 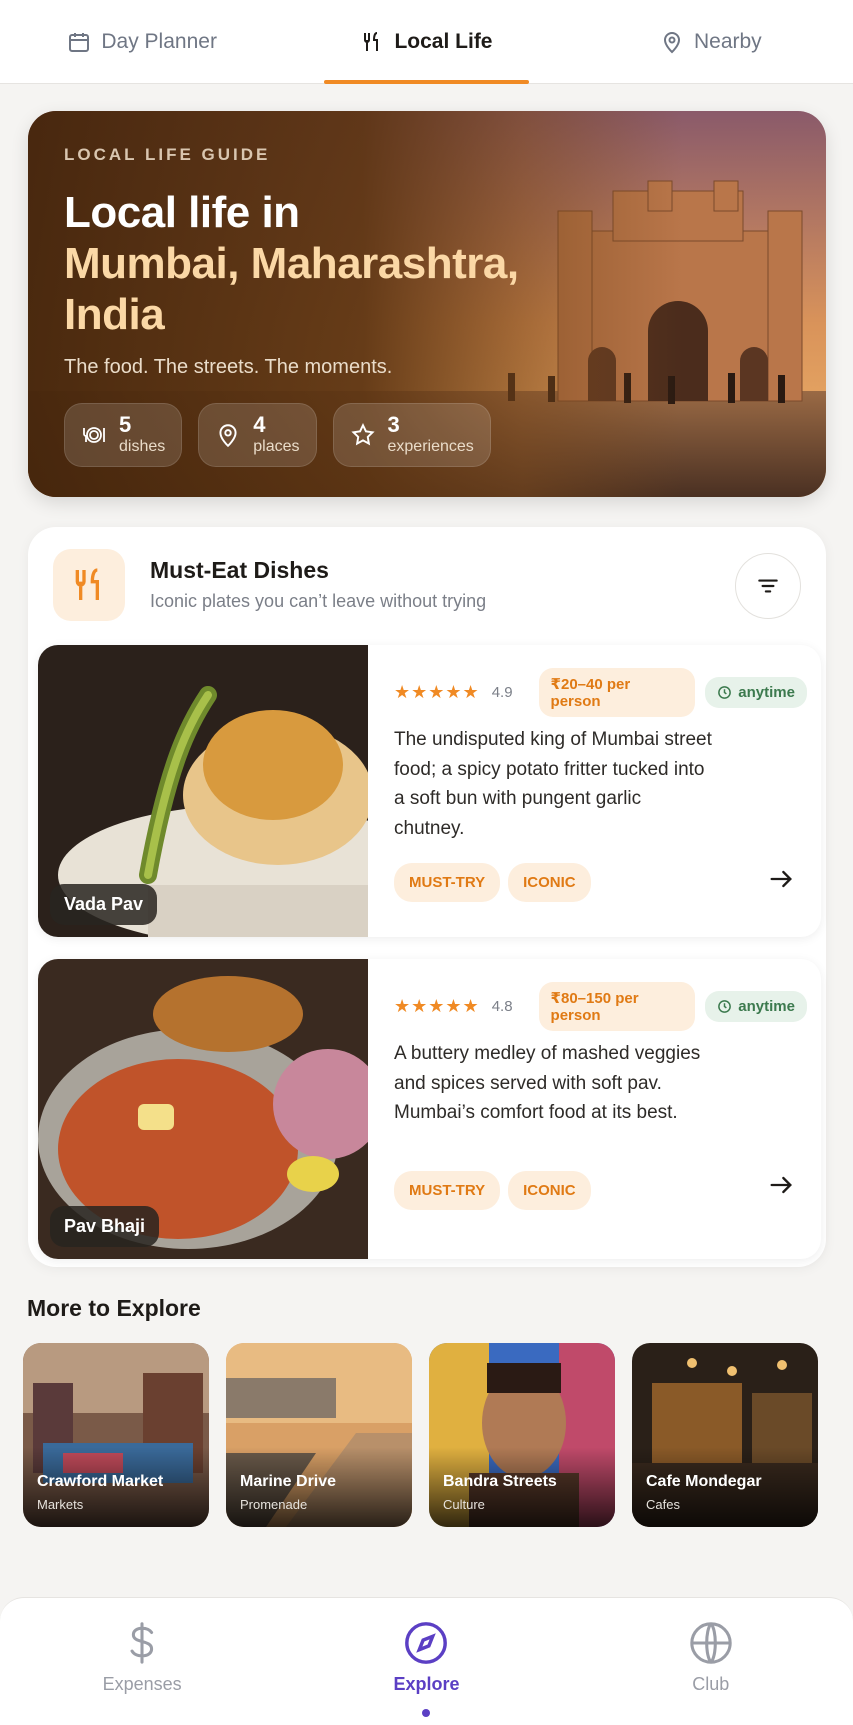 What do you see at coordinates (288, 1481) in the screenshot?
I see `explore-card-name: Marine Drive` at bounding box center [288, 1481].